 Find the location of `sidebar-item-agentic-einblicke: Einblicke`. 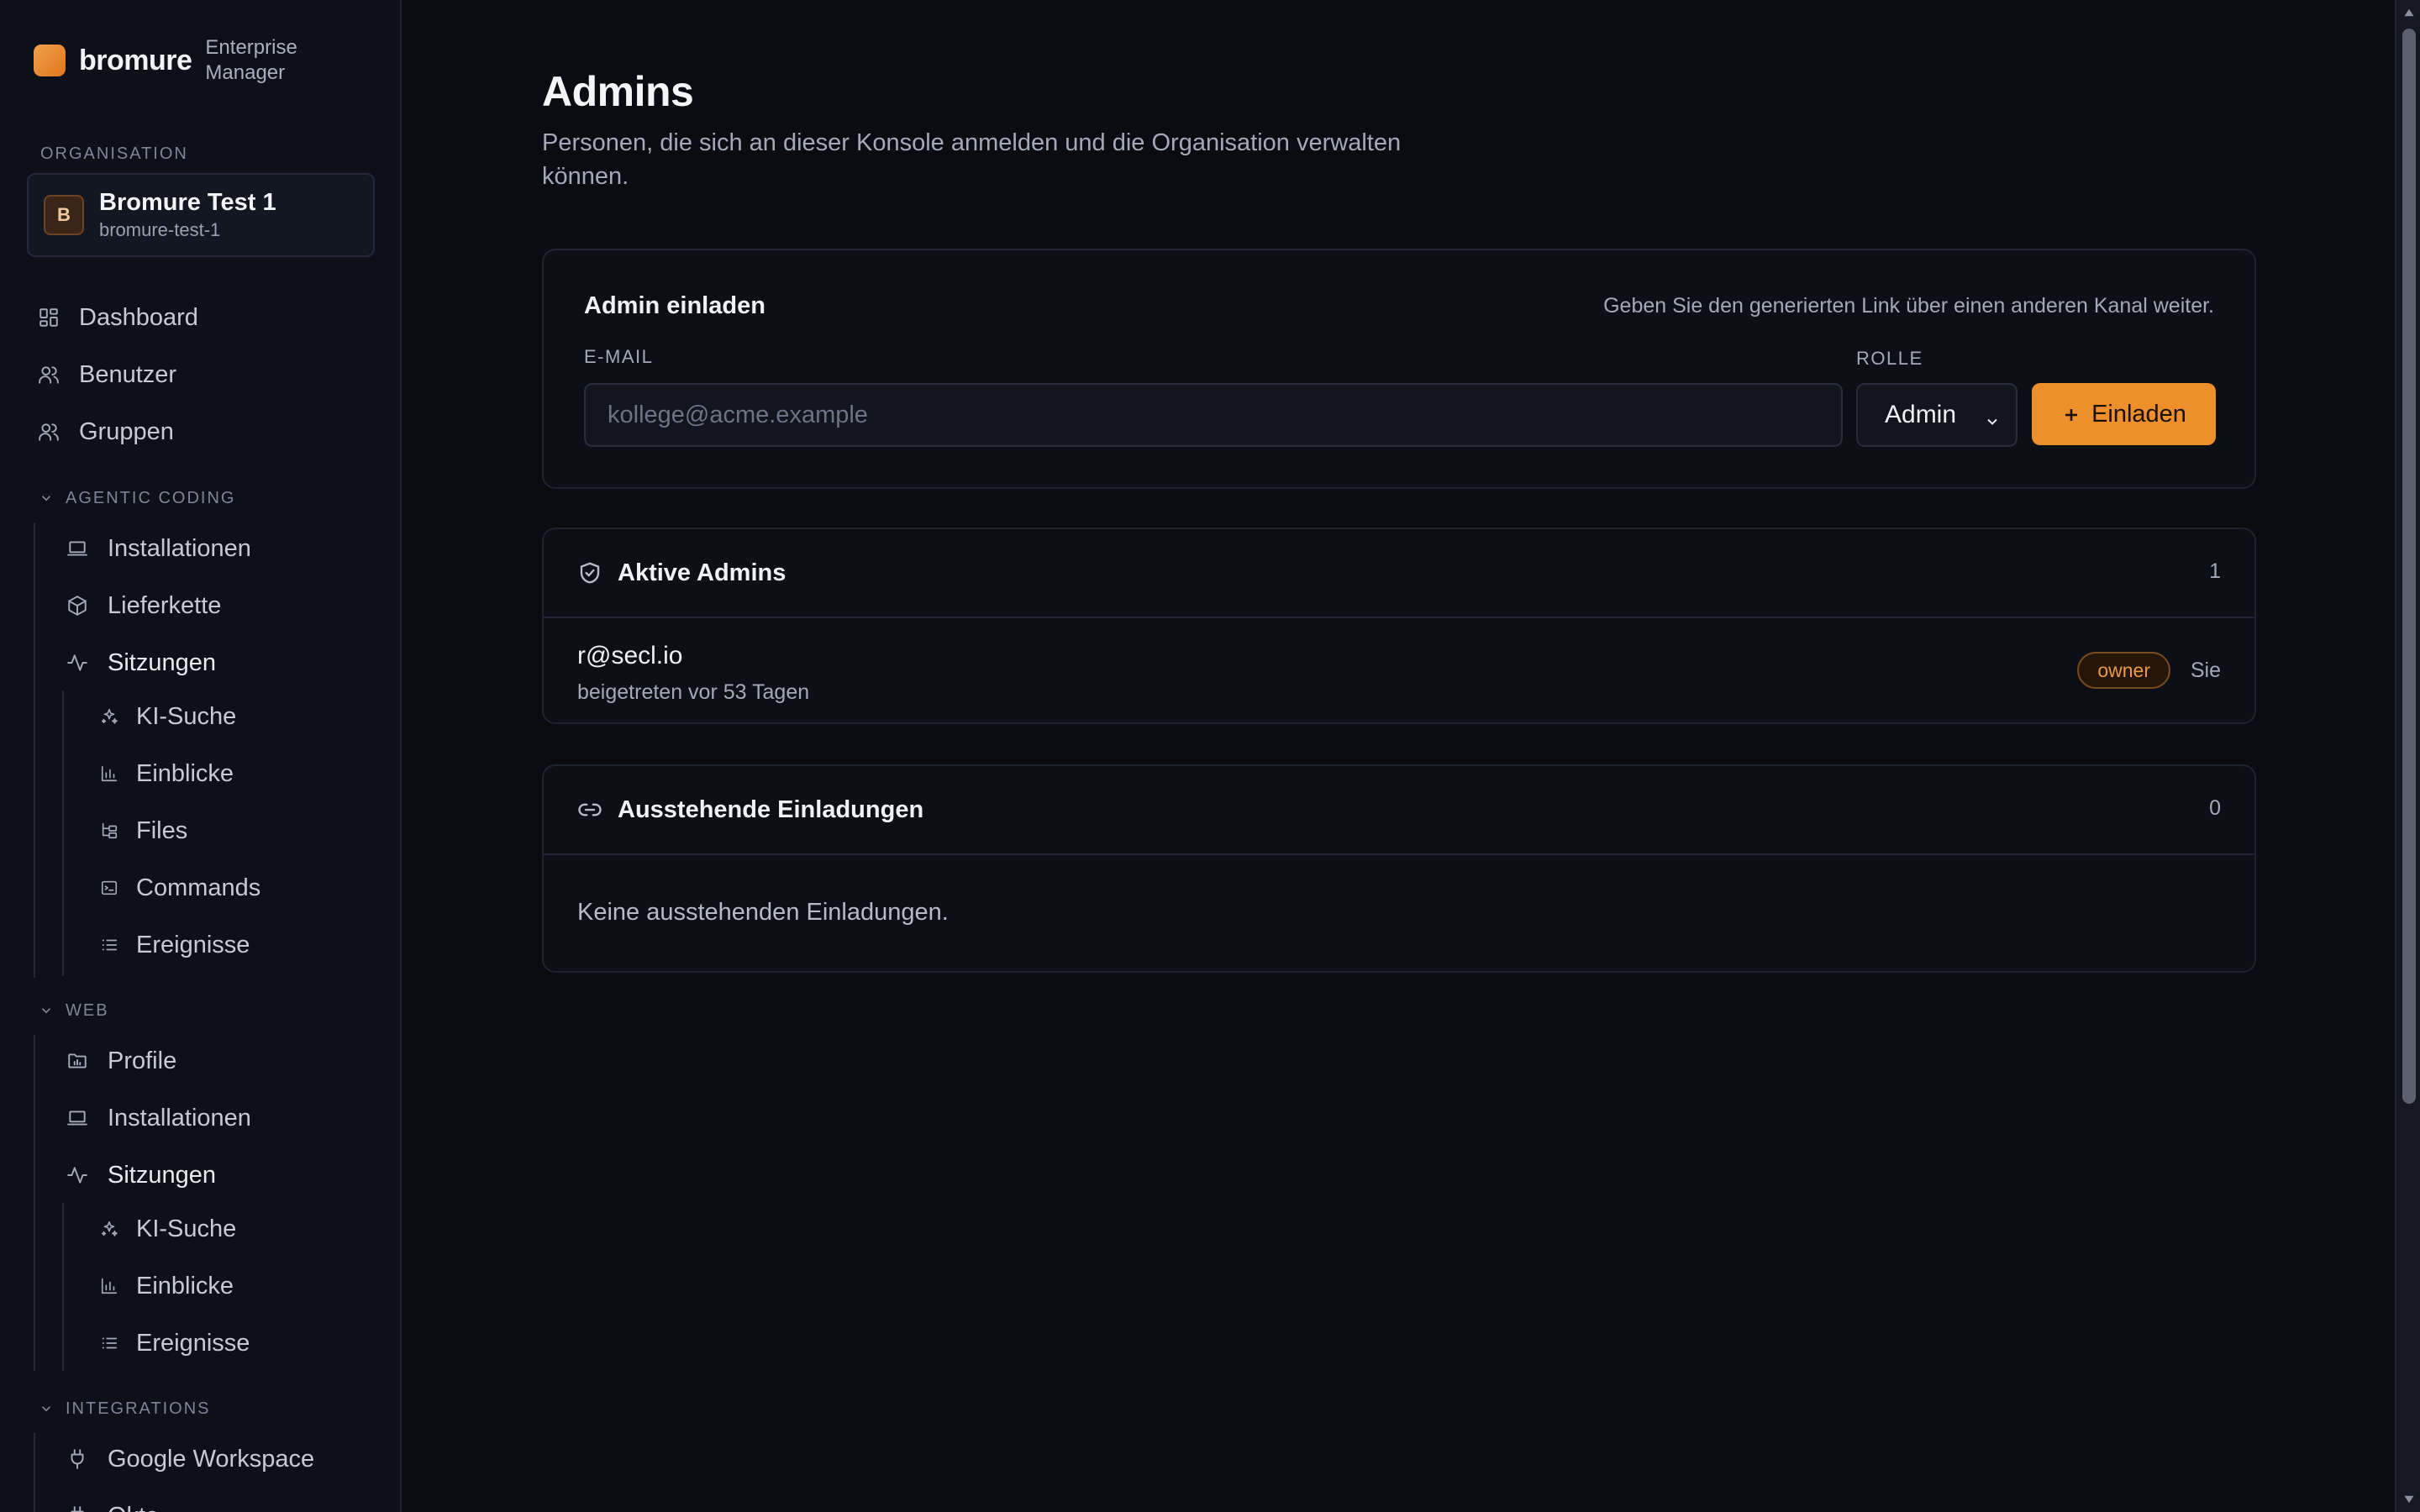

sidebar-item-agentic-einblicke: Einblicke is located at coordinates (166, 773).